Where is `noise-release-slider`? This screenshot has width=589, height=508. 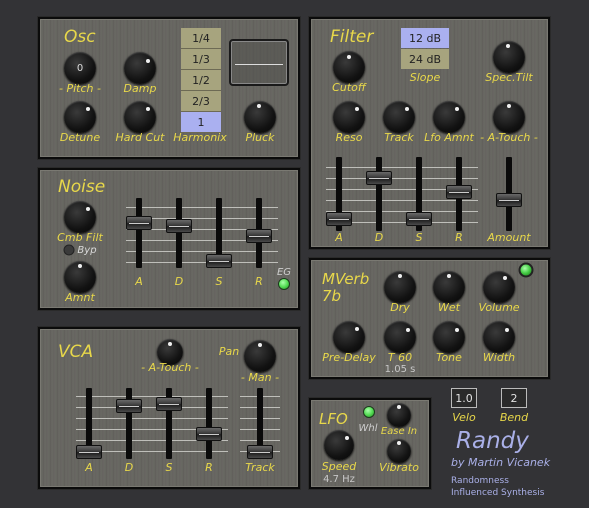
noise-release-slider is located at coordinates (259, 233).